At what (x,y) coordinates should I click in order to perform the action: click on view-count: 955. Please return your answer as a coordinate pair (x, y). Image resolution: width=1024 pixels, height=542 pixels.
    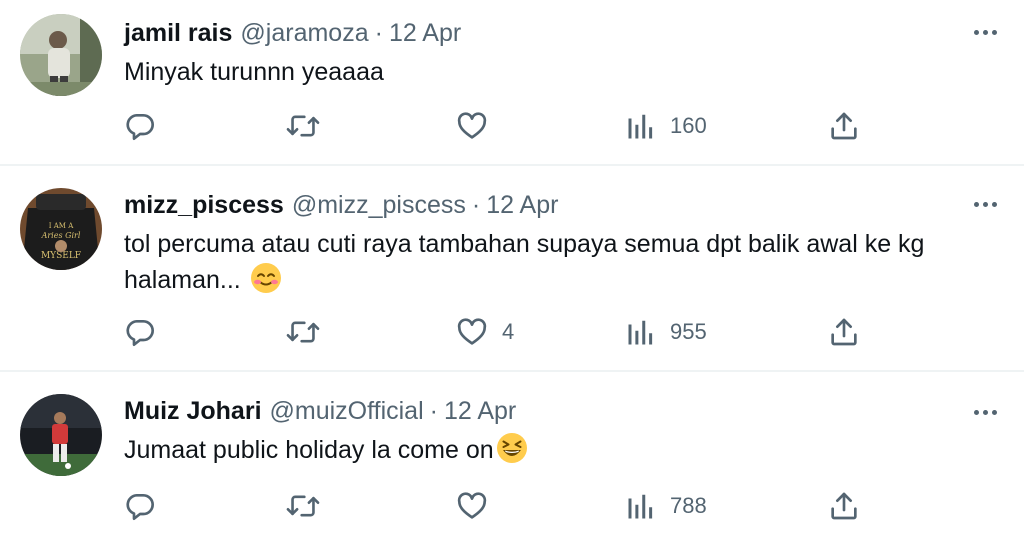
    Looking at the image, I should click on (688, 331).